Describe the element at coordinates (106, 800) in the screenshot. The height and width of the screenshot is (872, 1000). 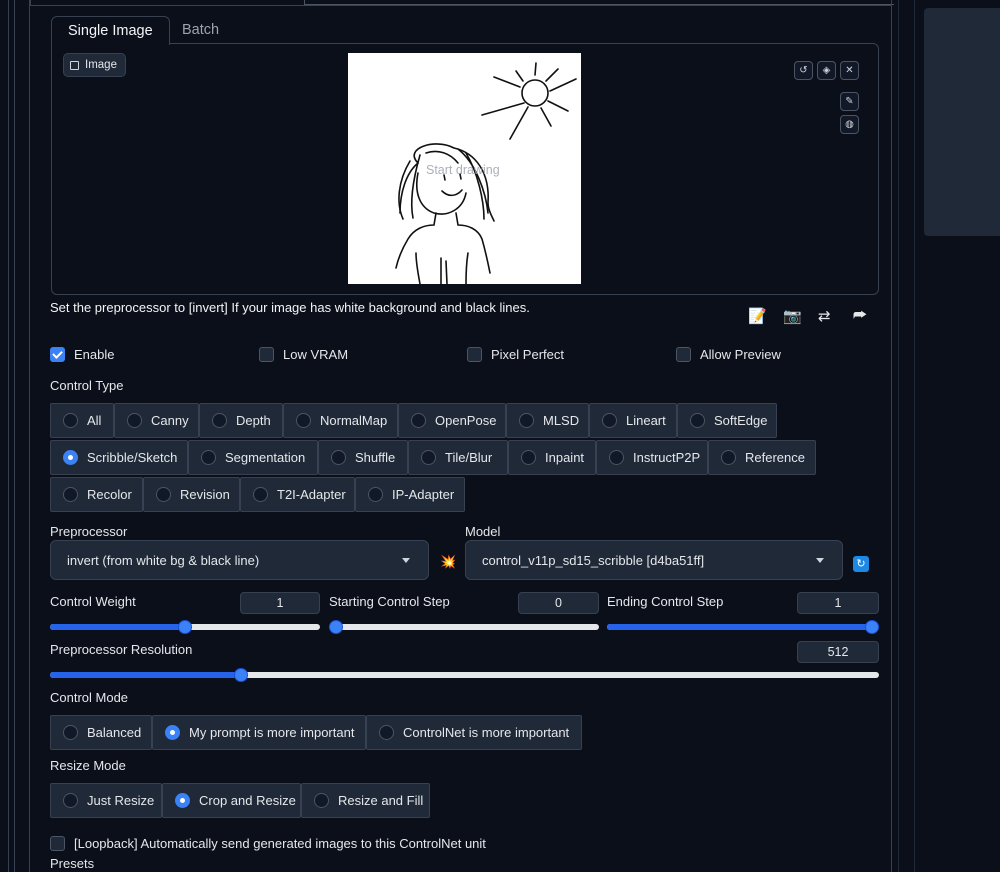
I see `resize-mode-just-resize: Just Resize` at that location.